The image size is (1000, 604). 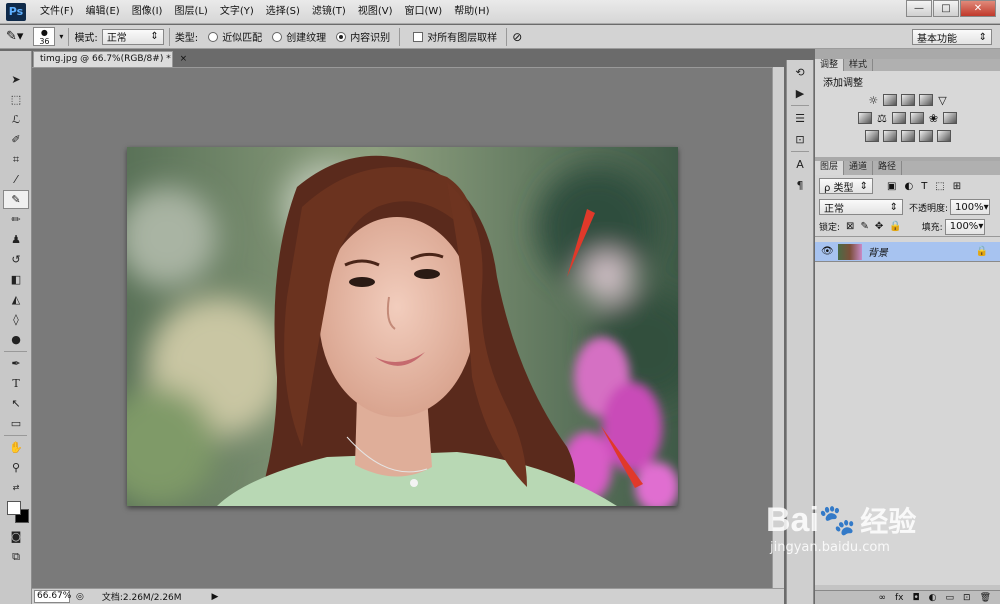 What do you see at coordinates (919, 8) in the screenshot?
I see `minimize-button: —` at bounding box center [919, 8].